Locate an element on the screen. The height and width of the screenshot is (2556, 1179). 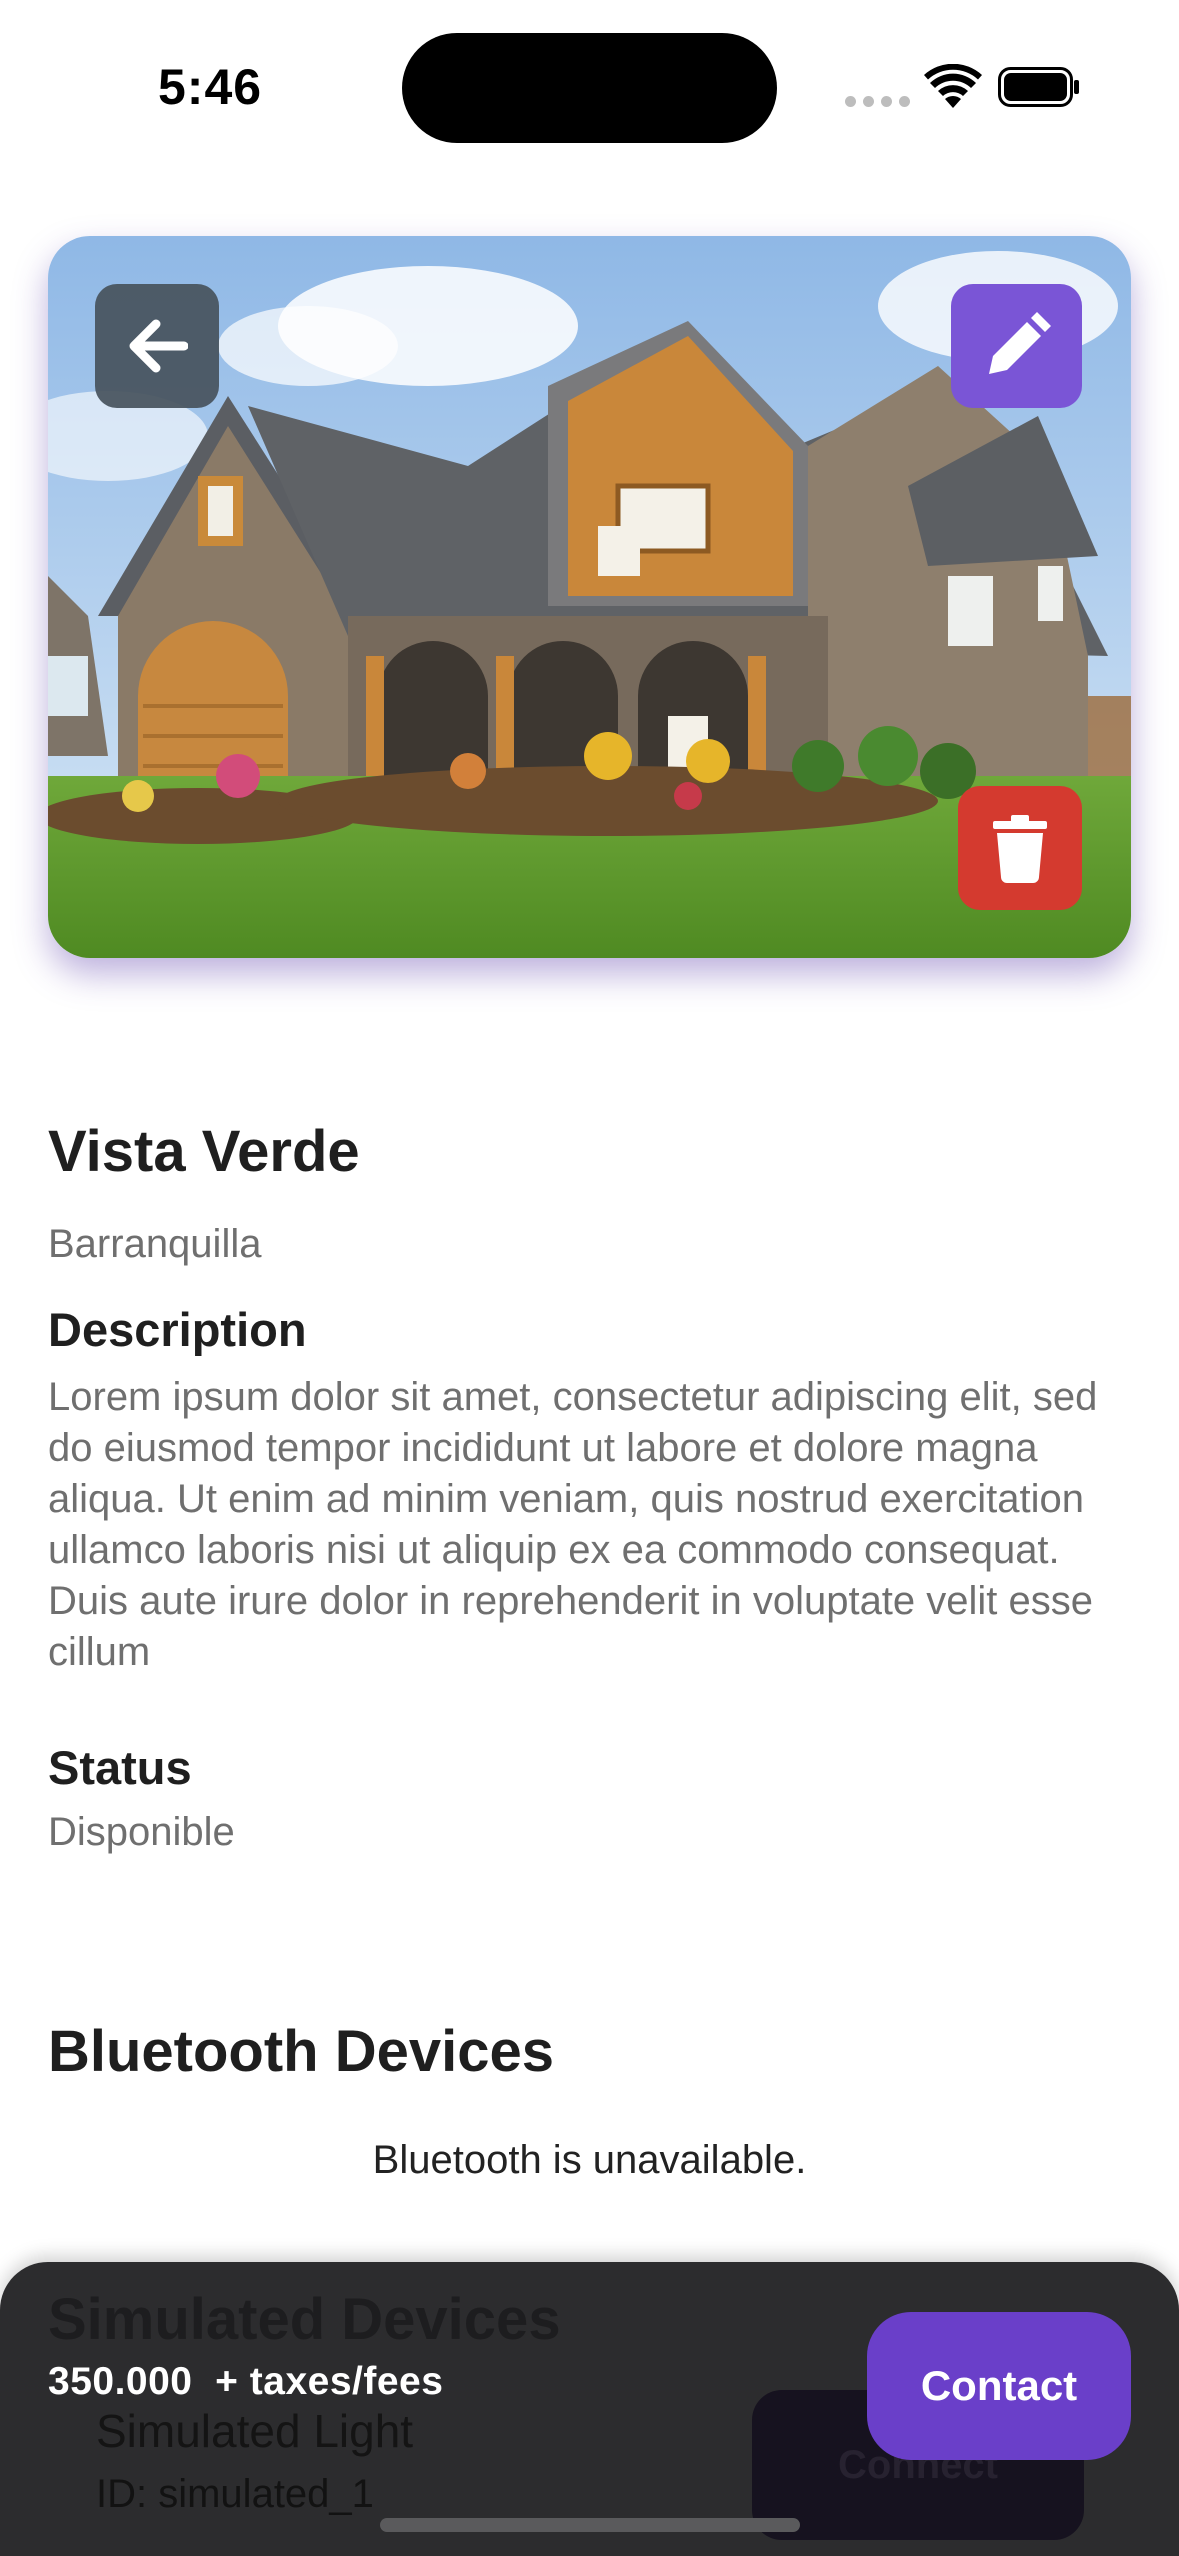
arrow-left-icon is located at coordinates (158, 346).